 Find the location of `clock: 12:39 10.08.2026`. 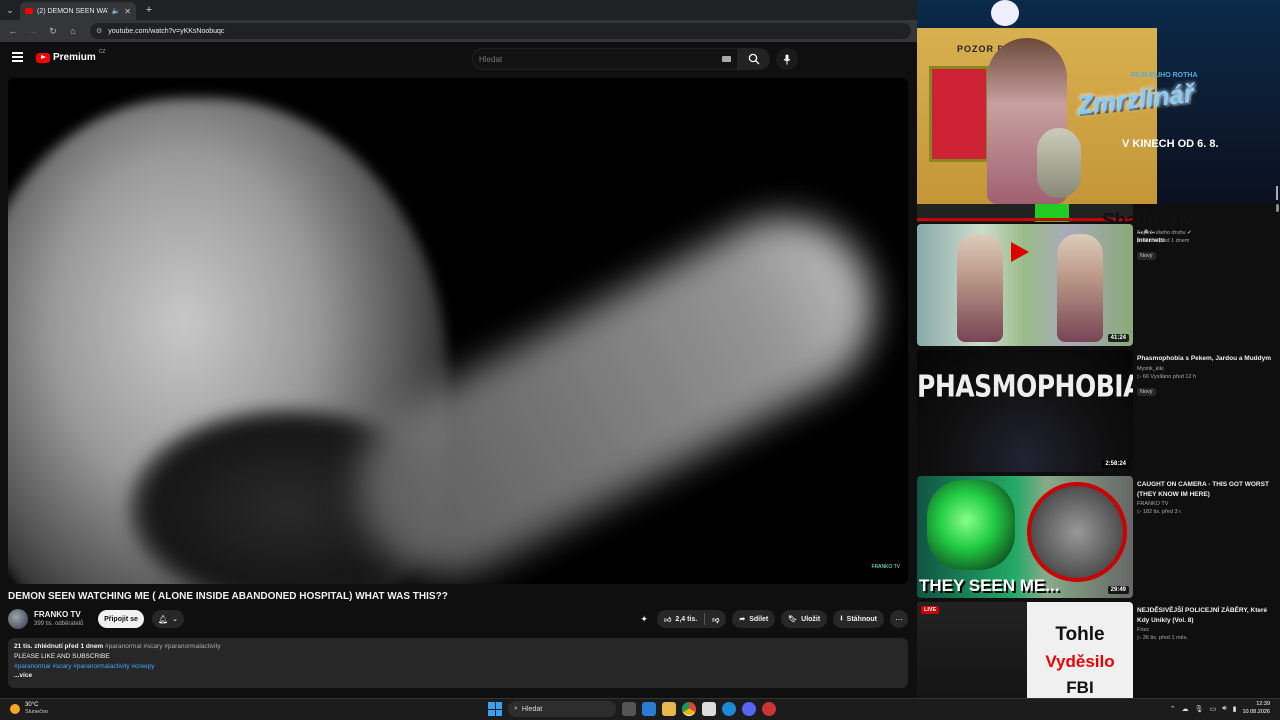

clock: 12:39 10.08.2026 is located at coordinates (1256, 708).